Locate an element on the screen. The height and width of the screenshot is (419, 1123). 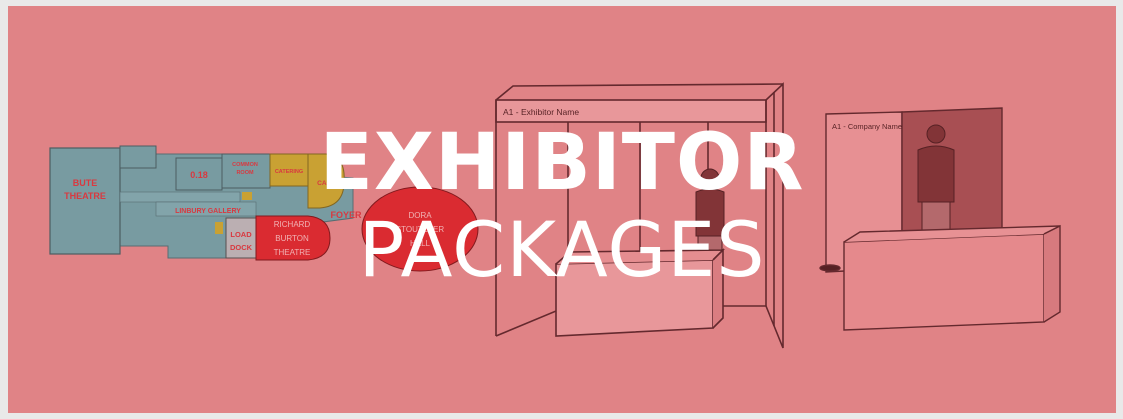
booth-fascia-label: A1 - Exhibitor Name is located at coordinates (541, 112).